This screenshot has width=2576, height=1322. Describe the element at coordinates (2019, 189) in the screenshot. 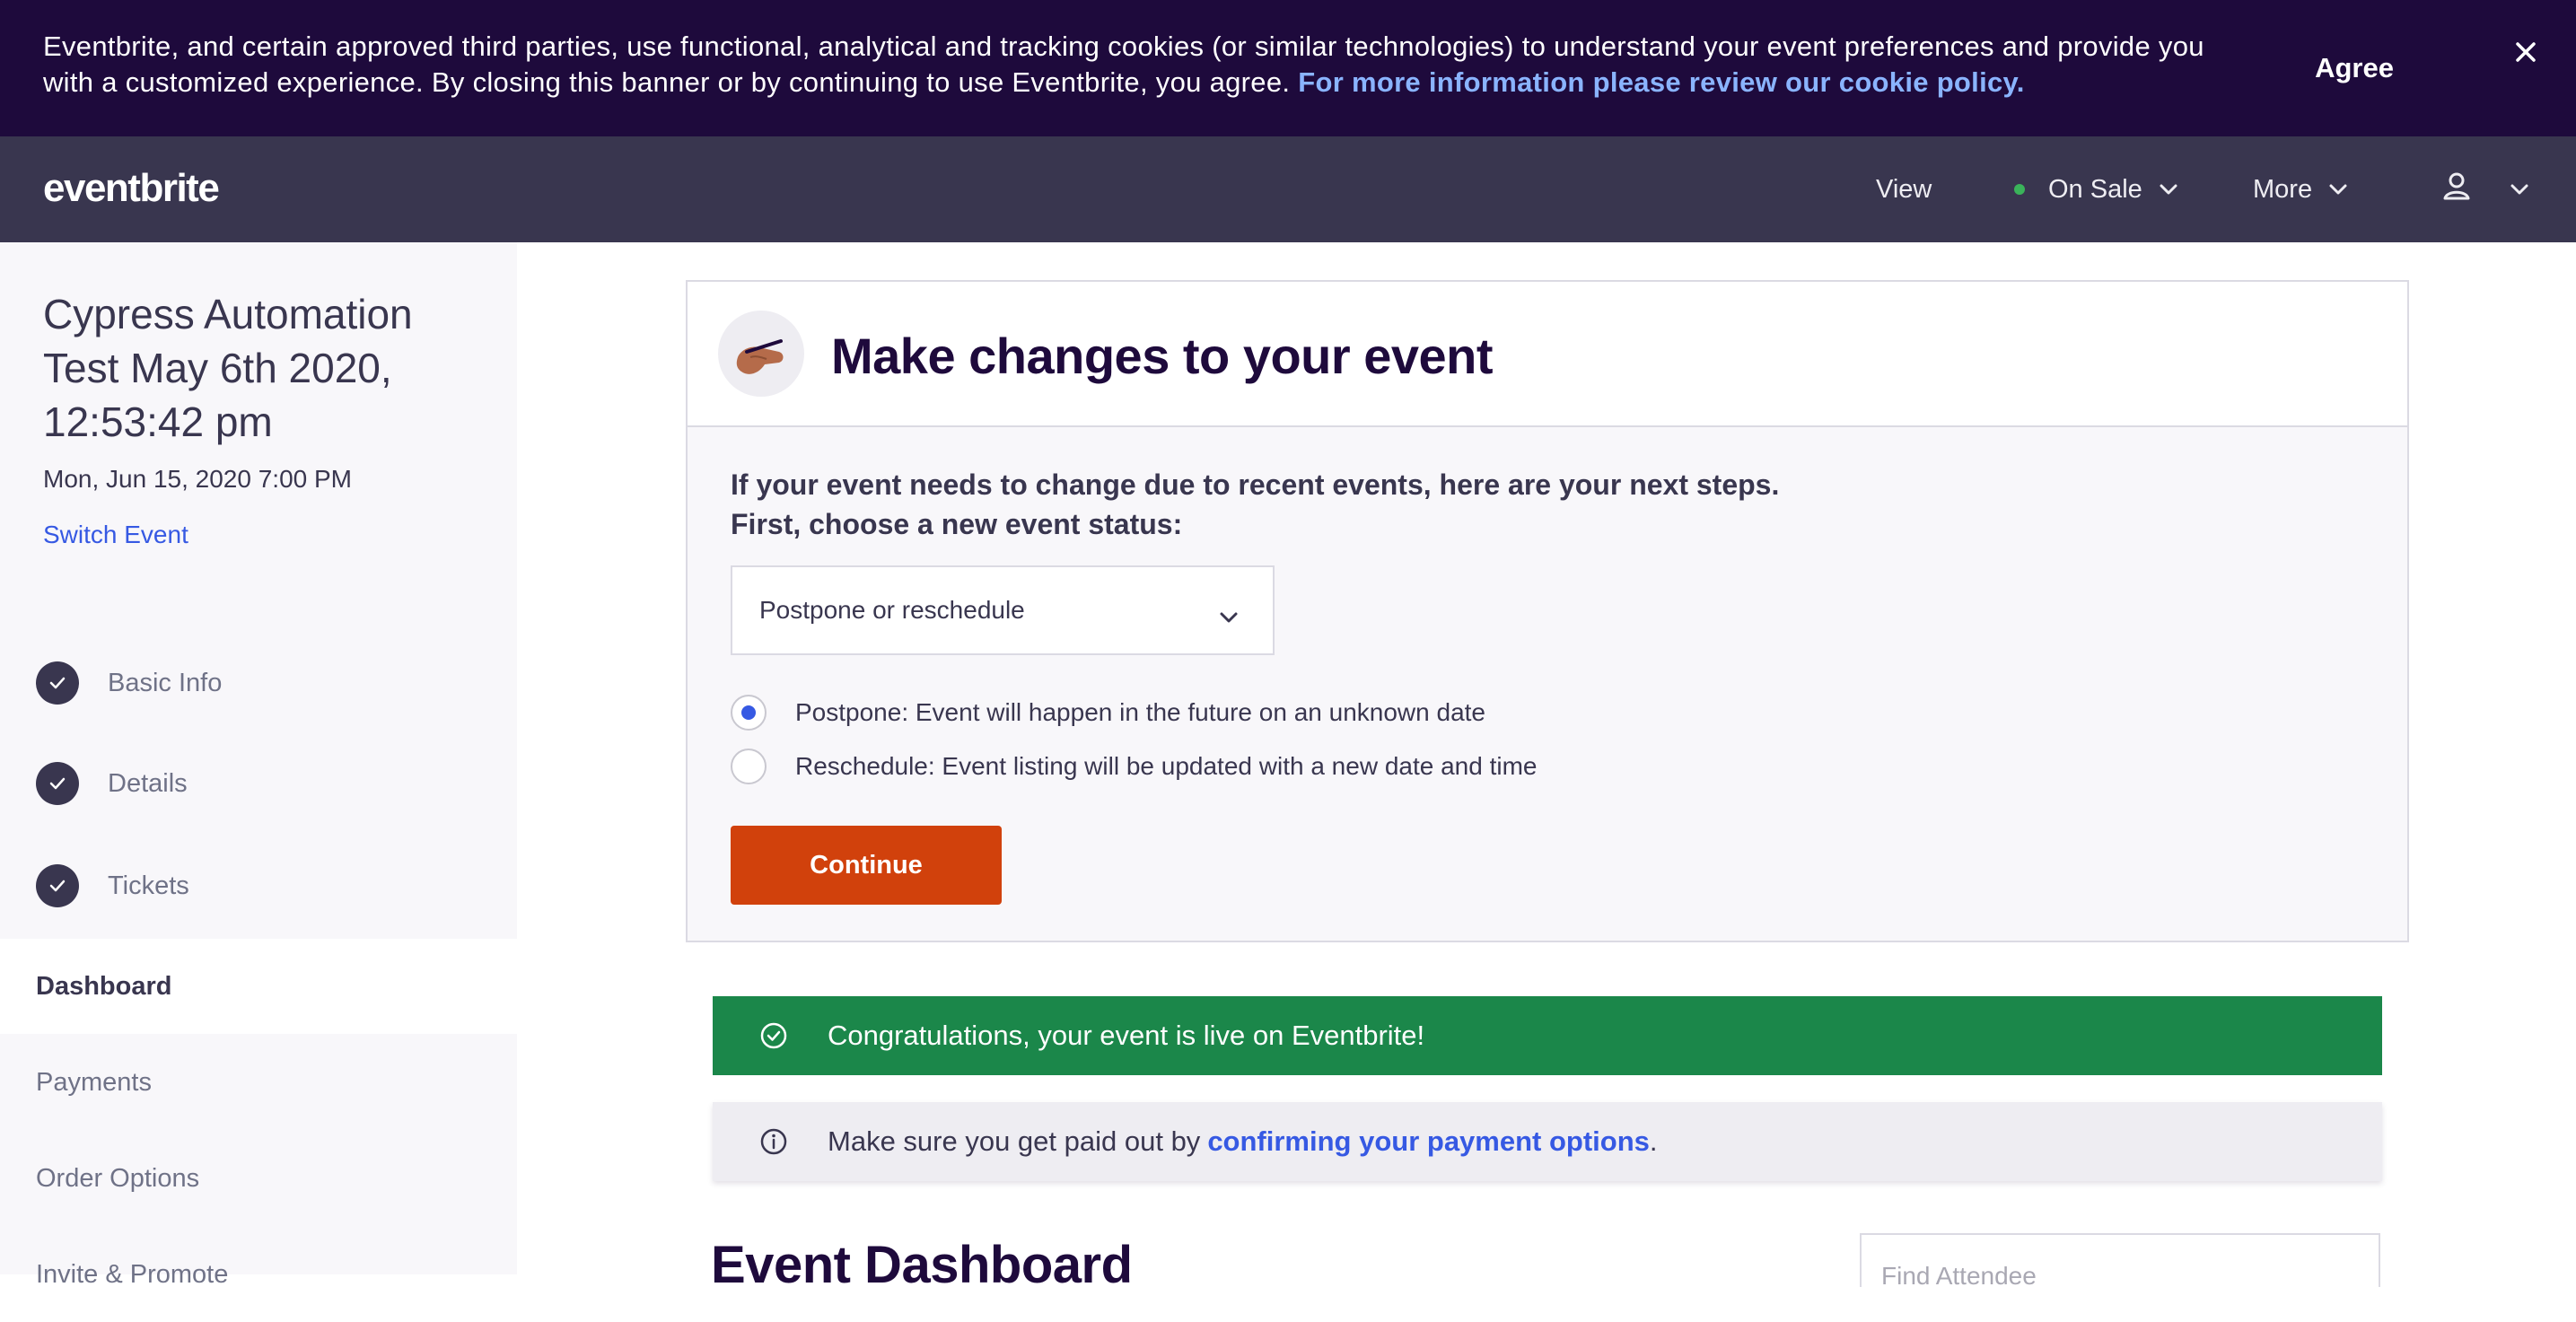

I see `status-dot-icon` at that location.